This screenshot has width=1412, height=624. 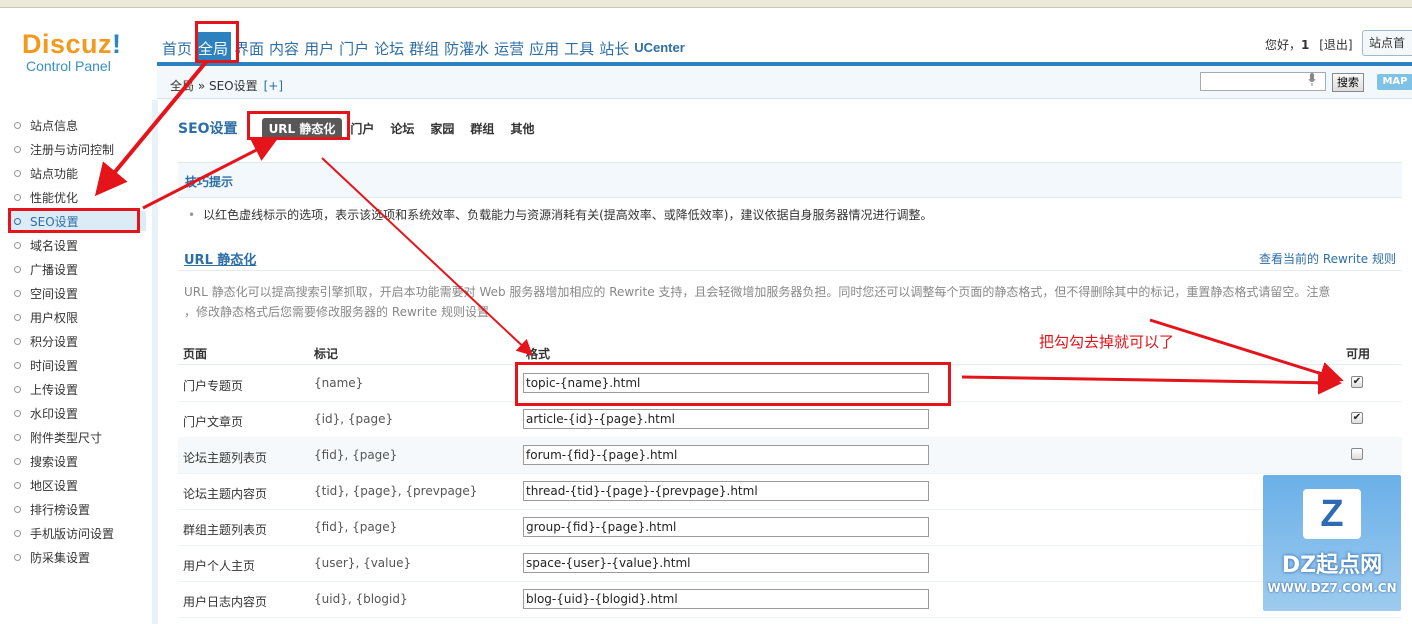 I want to click on watermark-name: DZ起点网, so click(x=1332, y=565).